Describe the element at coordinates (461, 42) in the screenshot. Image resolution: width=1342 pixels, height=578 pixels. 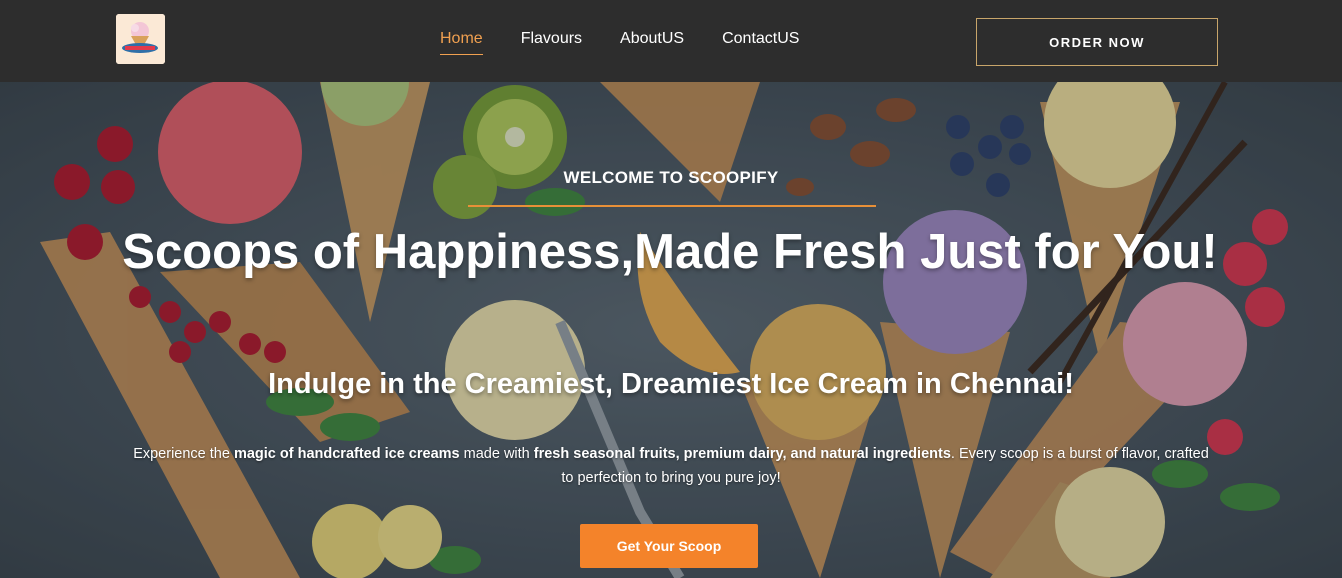
I see `nav-home: Home` at that location.